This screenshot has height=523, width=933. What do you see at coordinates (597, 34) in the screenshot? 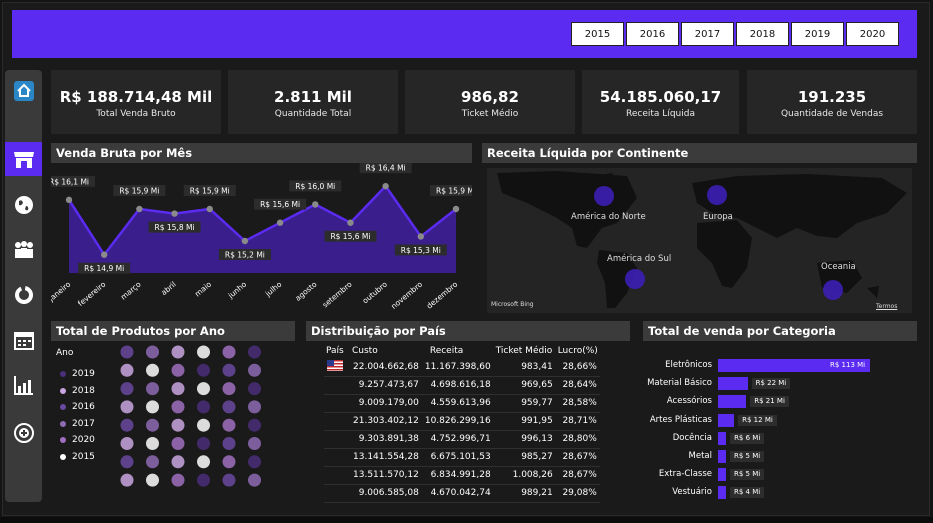
I see `year-button-2015: 2015` at bounding box center [597, 34].